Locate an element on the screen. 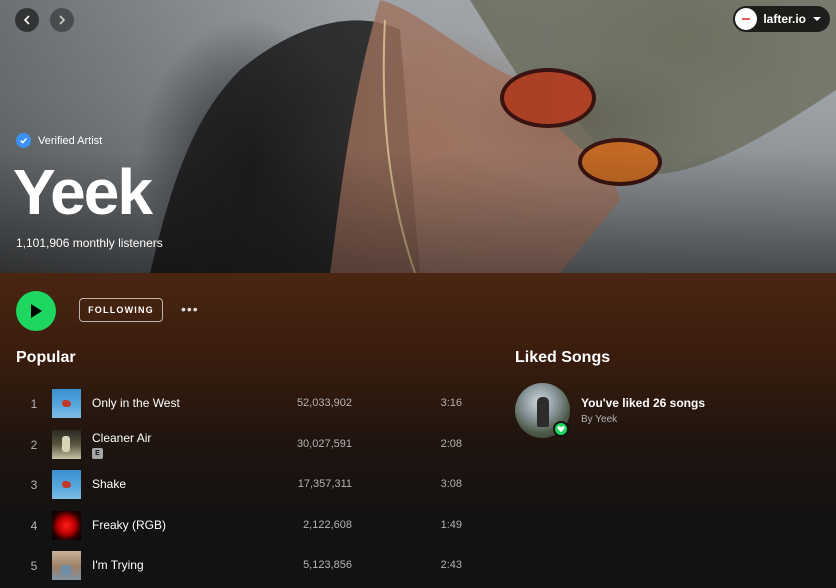 This screenshot has height=588, width=836. chevron-left-icon is located at coordinates (26, 20).